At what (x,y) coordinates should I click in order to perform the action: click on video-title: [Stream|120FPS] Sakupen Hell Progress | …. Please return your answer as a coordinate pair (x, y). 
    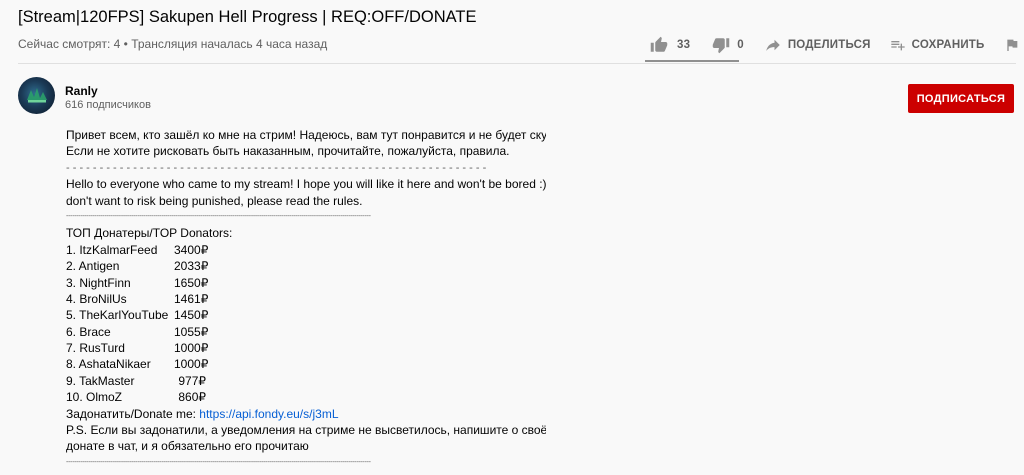
    Looking at the image, I should click on (247, 17).